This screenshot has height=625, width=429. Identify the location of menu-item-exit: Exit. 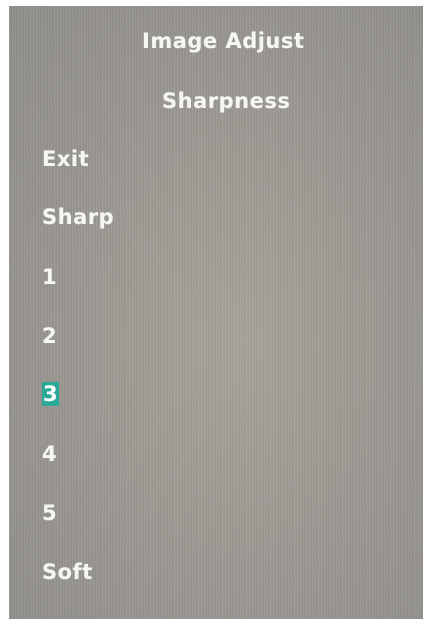
(65, 159).